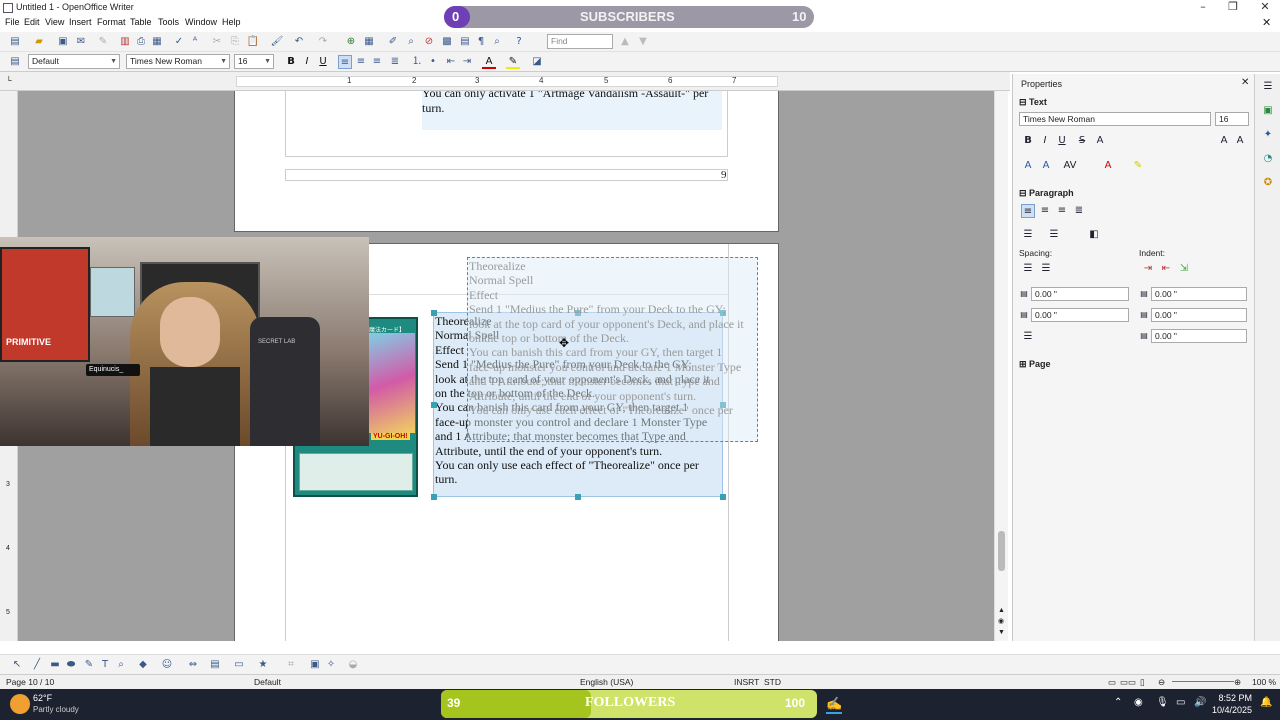 Image resolution: width=1280 pixels, height=720 pixels. Describe the element at coordinates (307, 62) in the screenshot. I see `italic-icon: I` at that location.